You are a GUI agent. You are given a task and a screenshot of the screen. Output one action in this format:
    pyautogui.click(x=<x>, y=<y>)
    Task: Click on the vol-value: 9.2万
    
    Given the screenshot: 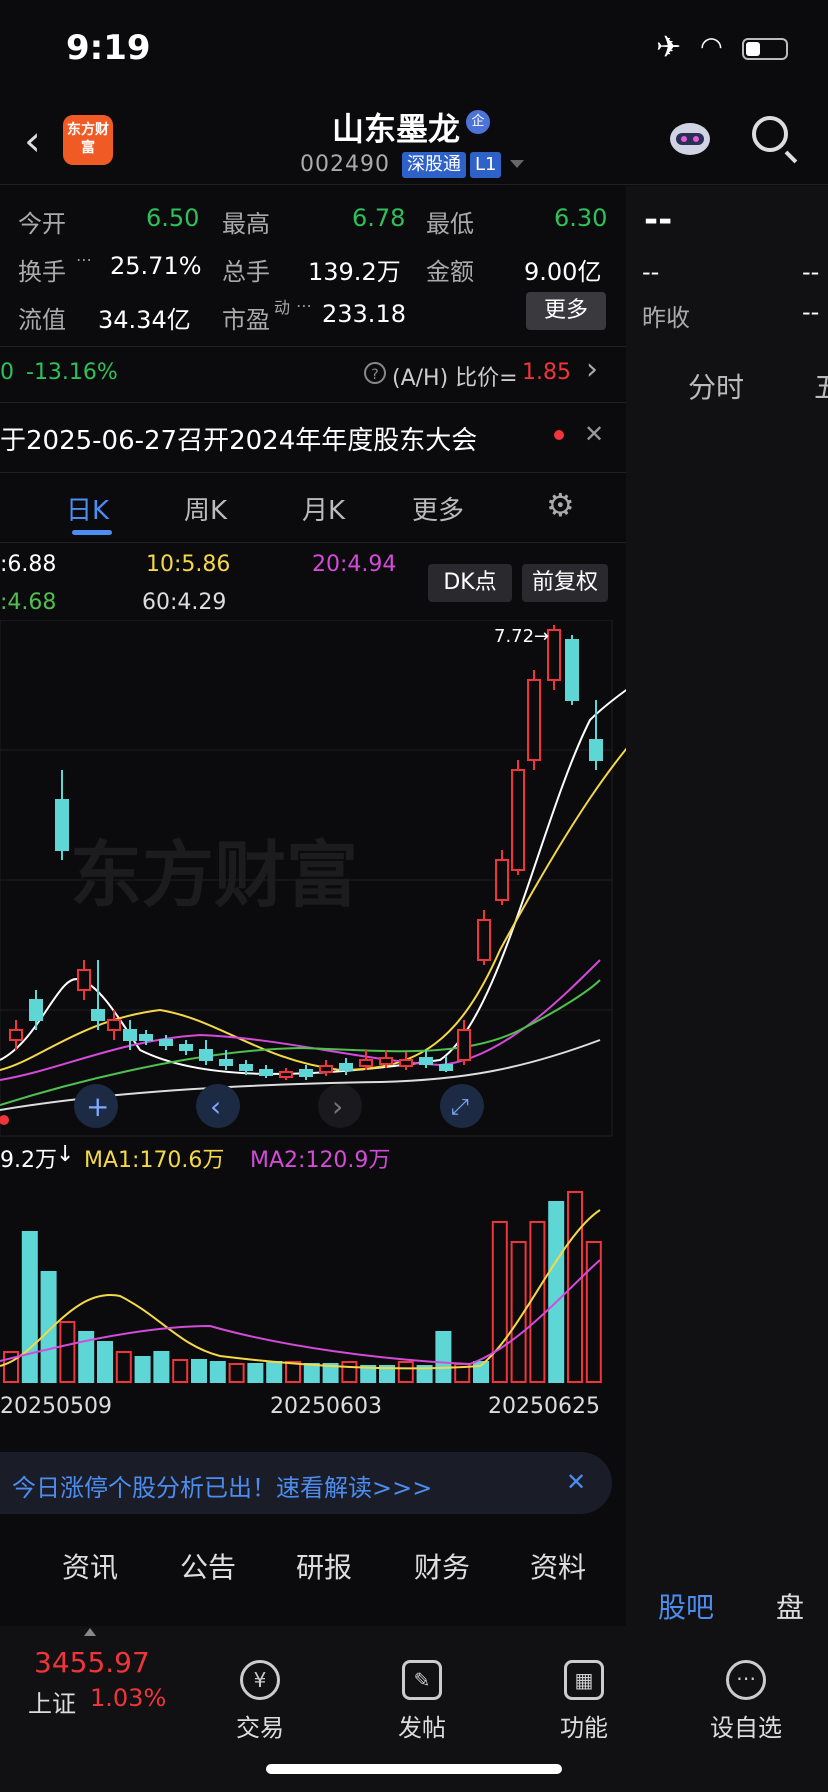 What is the action you would take?
    pyautogui.click(x=28, y=1160)
    